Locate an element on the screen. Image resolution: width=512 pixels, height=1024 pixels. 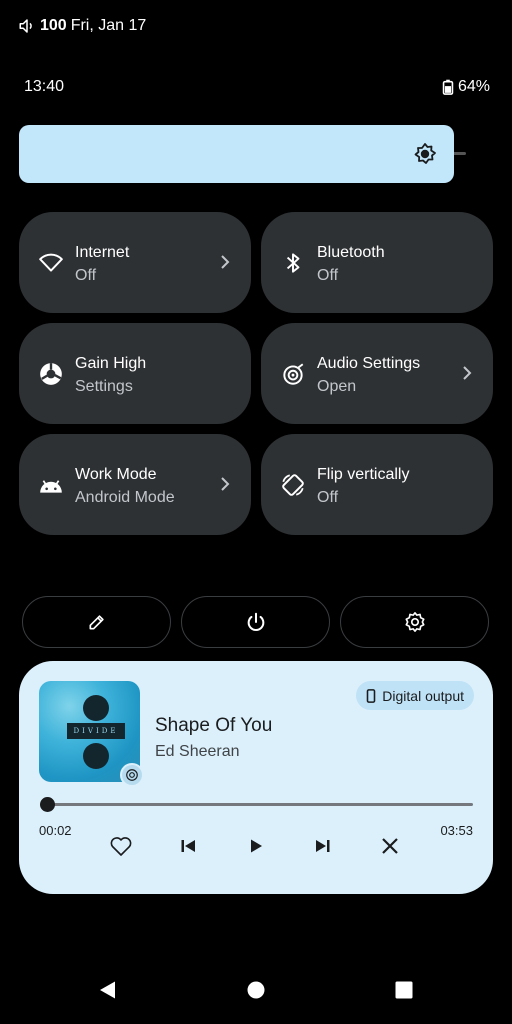
previous-button is located at coordinates (188, 846).